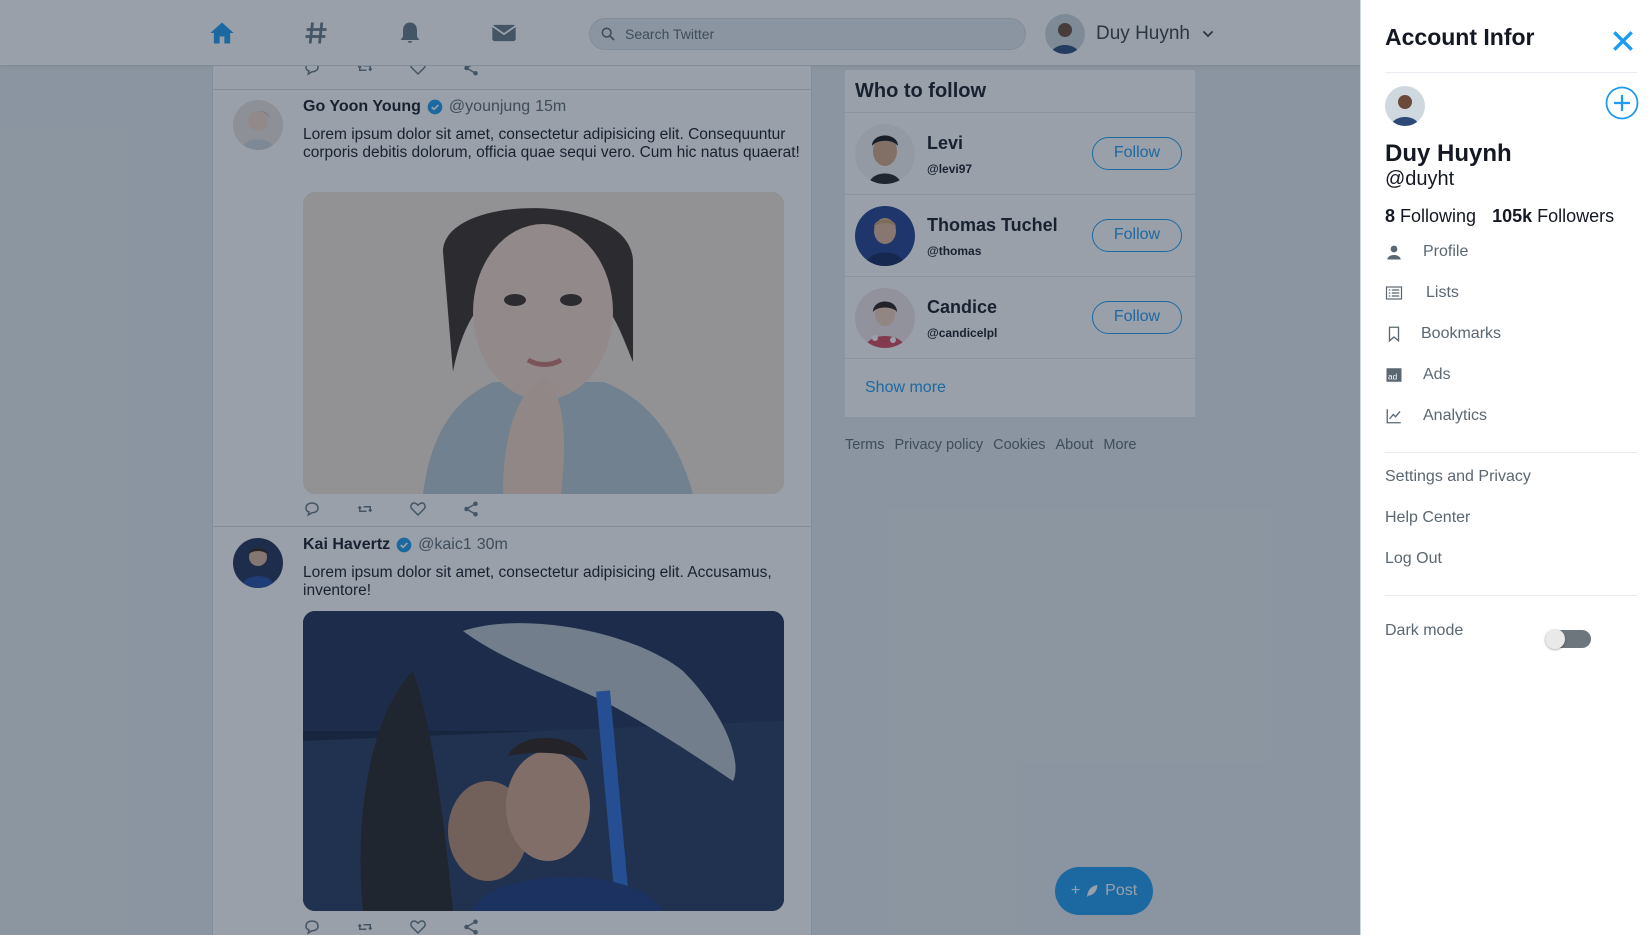  What do you see at coordinates (1448, 153) in the screenshot?
I see `account-name: Duy Huynh` at bounding box center [1448, 153].